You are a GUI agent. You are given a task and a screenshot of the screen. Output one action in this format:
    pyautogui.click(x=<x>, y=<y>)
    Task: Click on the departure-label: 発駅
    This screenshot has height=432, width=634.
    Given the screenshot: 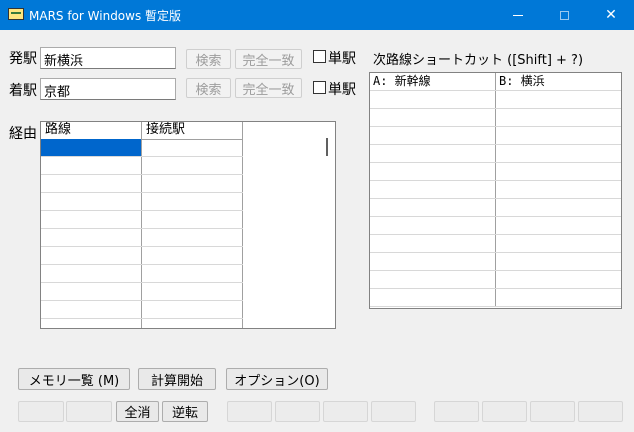 What is the action you would take?
    pyautogui.click(x=23, y=59)
    